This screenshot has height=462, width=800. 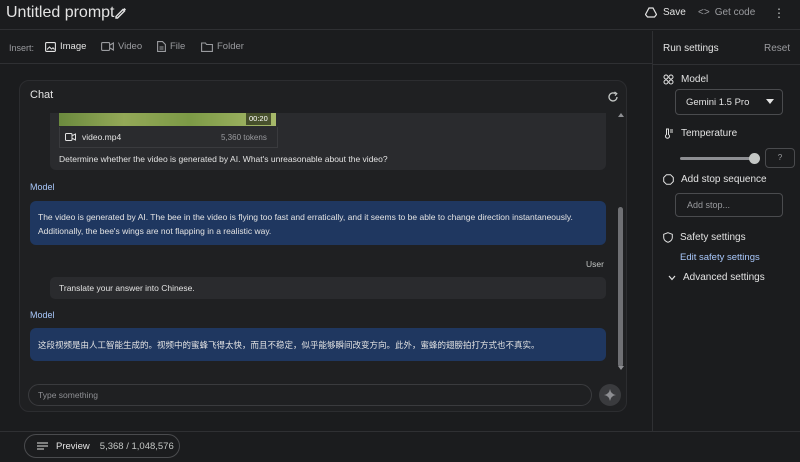 I want to click on insert-label: Insert:, so click(x=22, y=48).